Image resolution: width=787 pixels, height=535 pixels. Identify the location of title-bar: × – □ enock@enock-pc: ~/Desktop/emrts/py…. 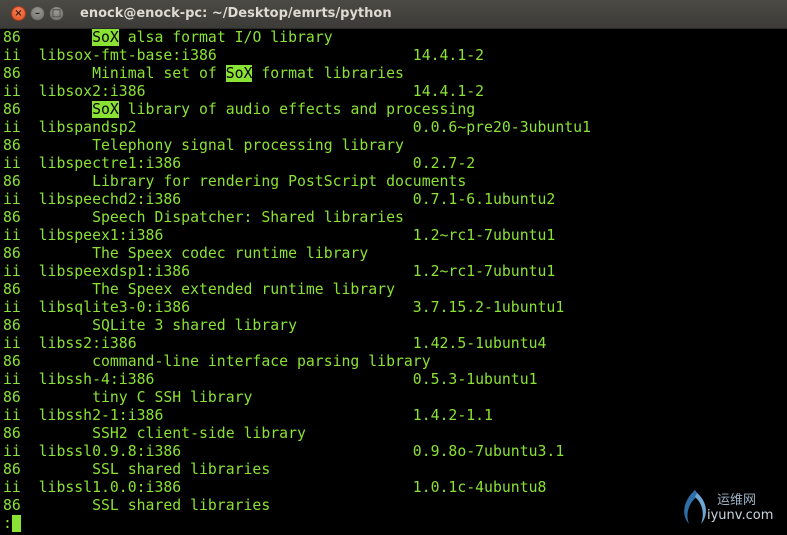
(393, 14).